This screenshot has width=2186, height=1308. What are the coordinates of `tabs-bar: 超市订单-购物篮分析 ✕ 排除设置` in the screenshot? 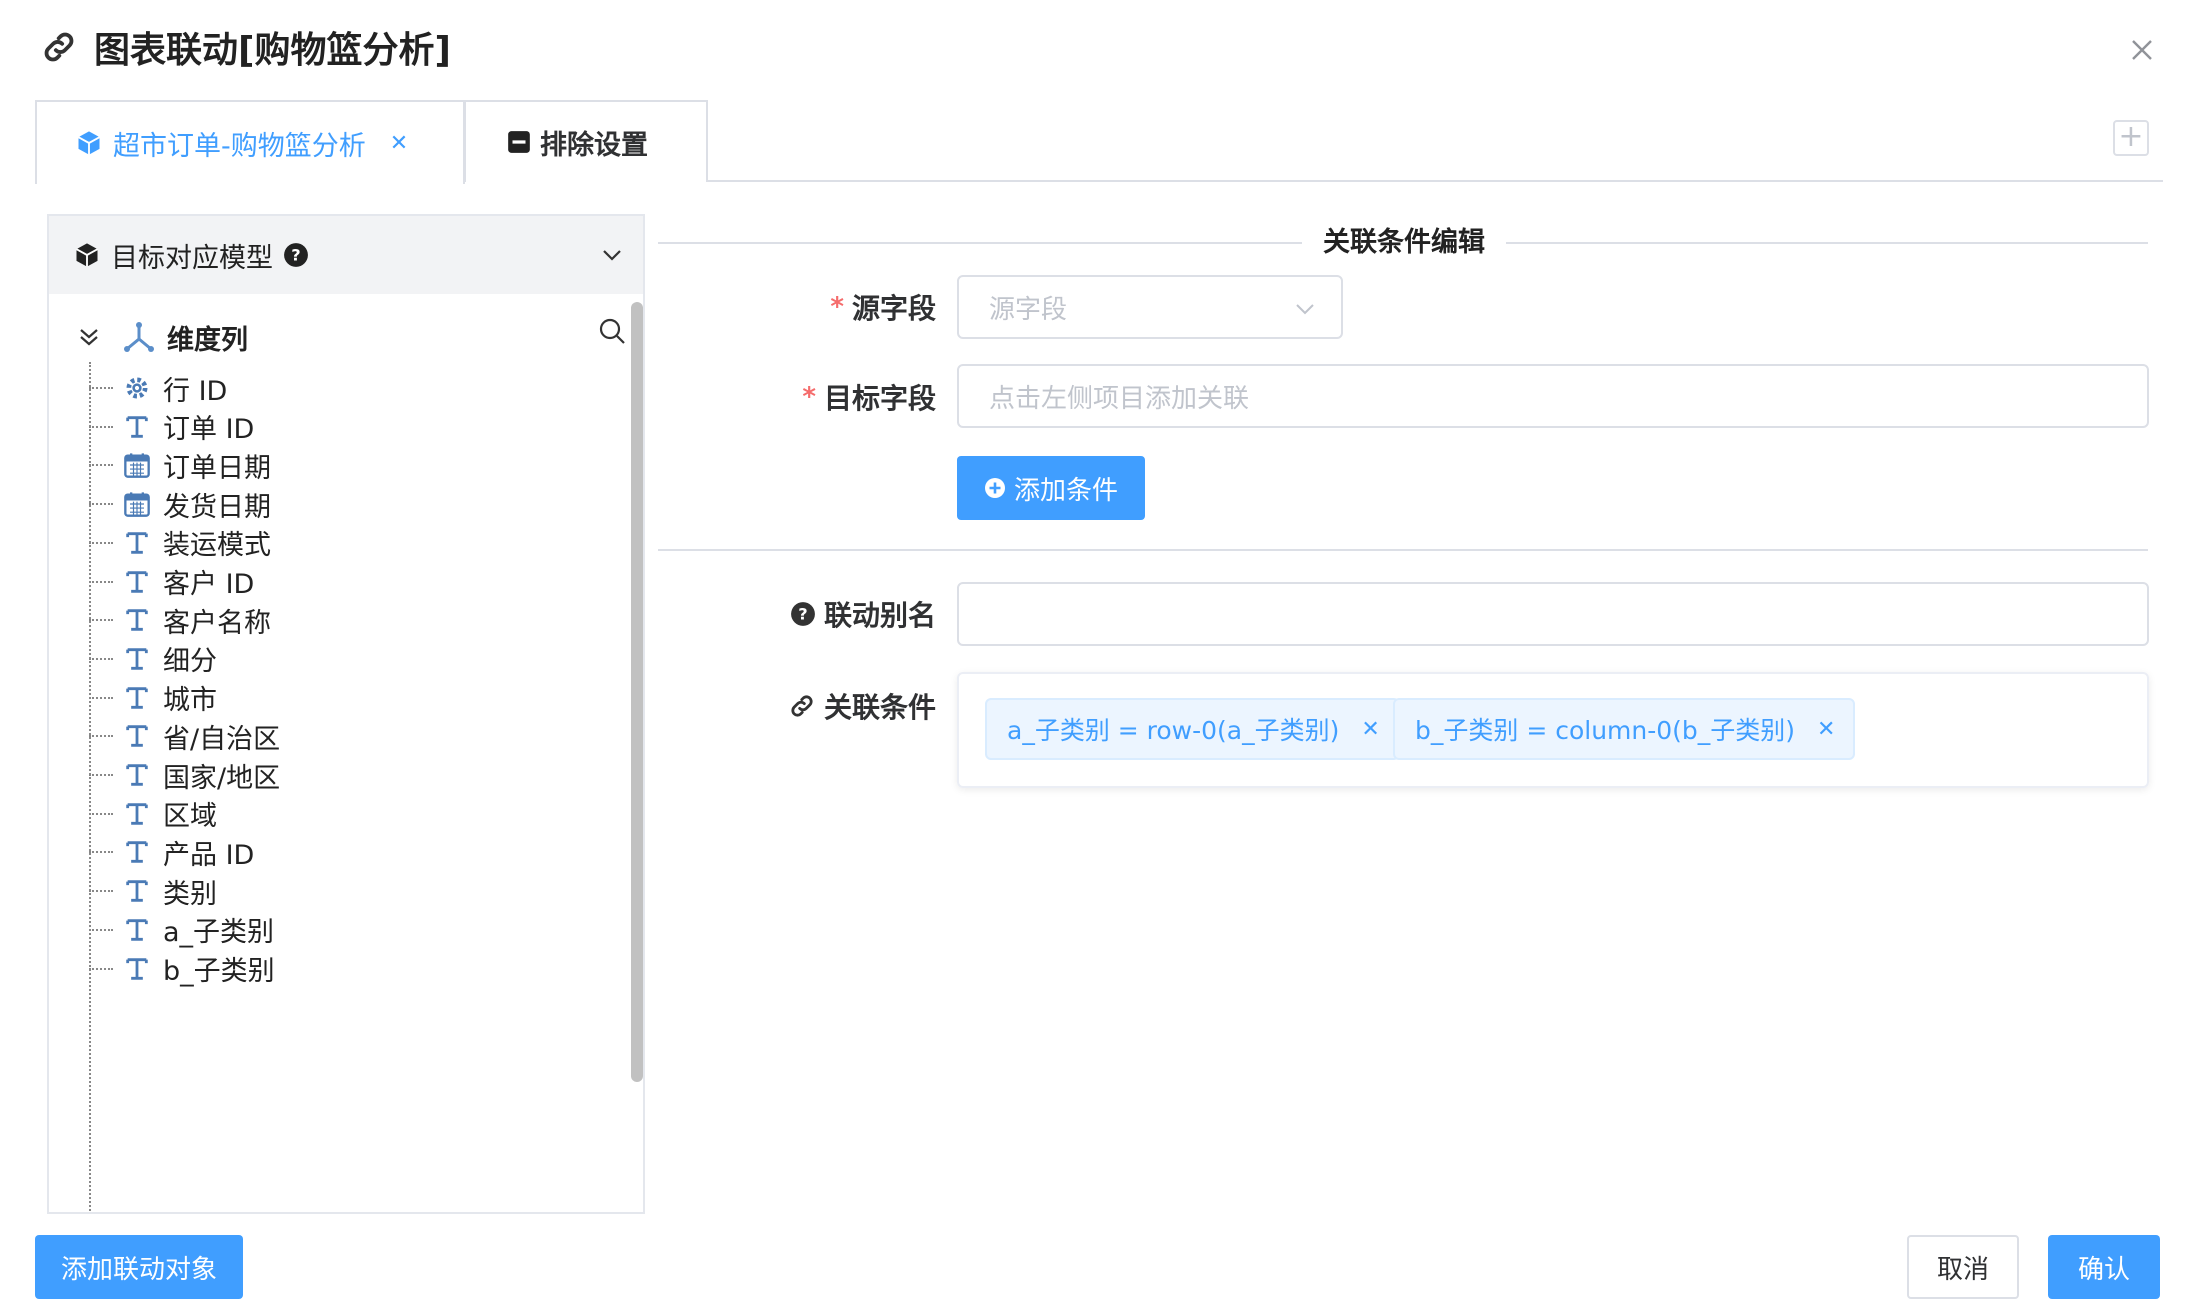 It's located at (1099, 142).